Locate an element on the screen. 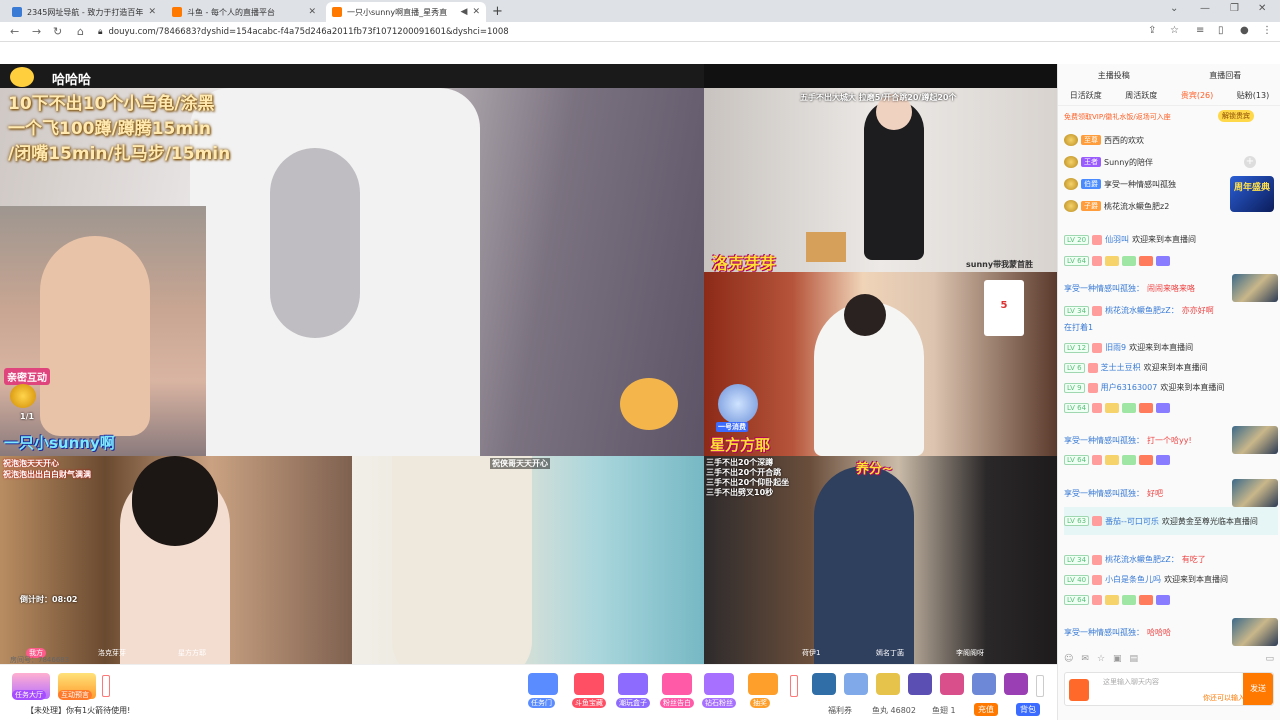 The image size is (1280, 720). chat-username: 仙羽叫 is located at coordinates (1117, 239).